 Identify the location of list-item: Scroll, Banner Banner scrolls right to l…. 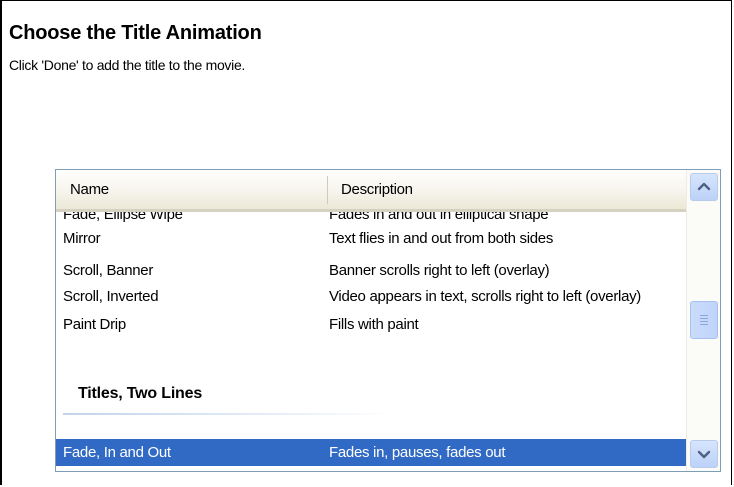
(371, 271).